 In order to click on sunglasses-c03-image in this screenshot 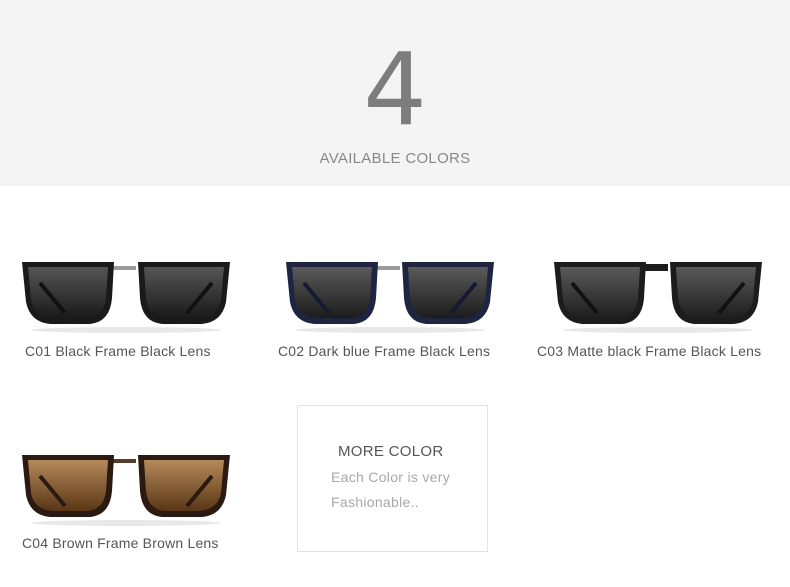, I will do `click(658, 297)`.